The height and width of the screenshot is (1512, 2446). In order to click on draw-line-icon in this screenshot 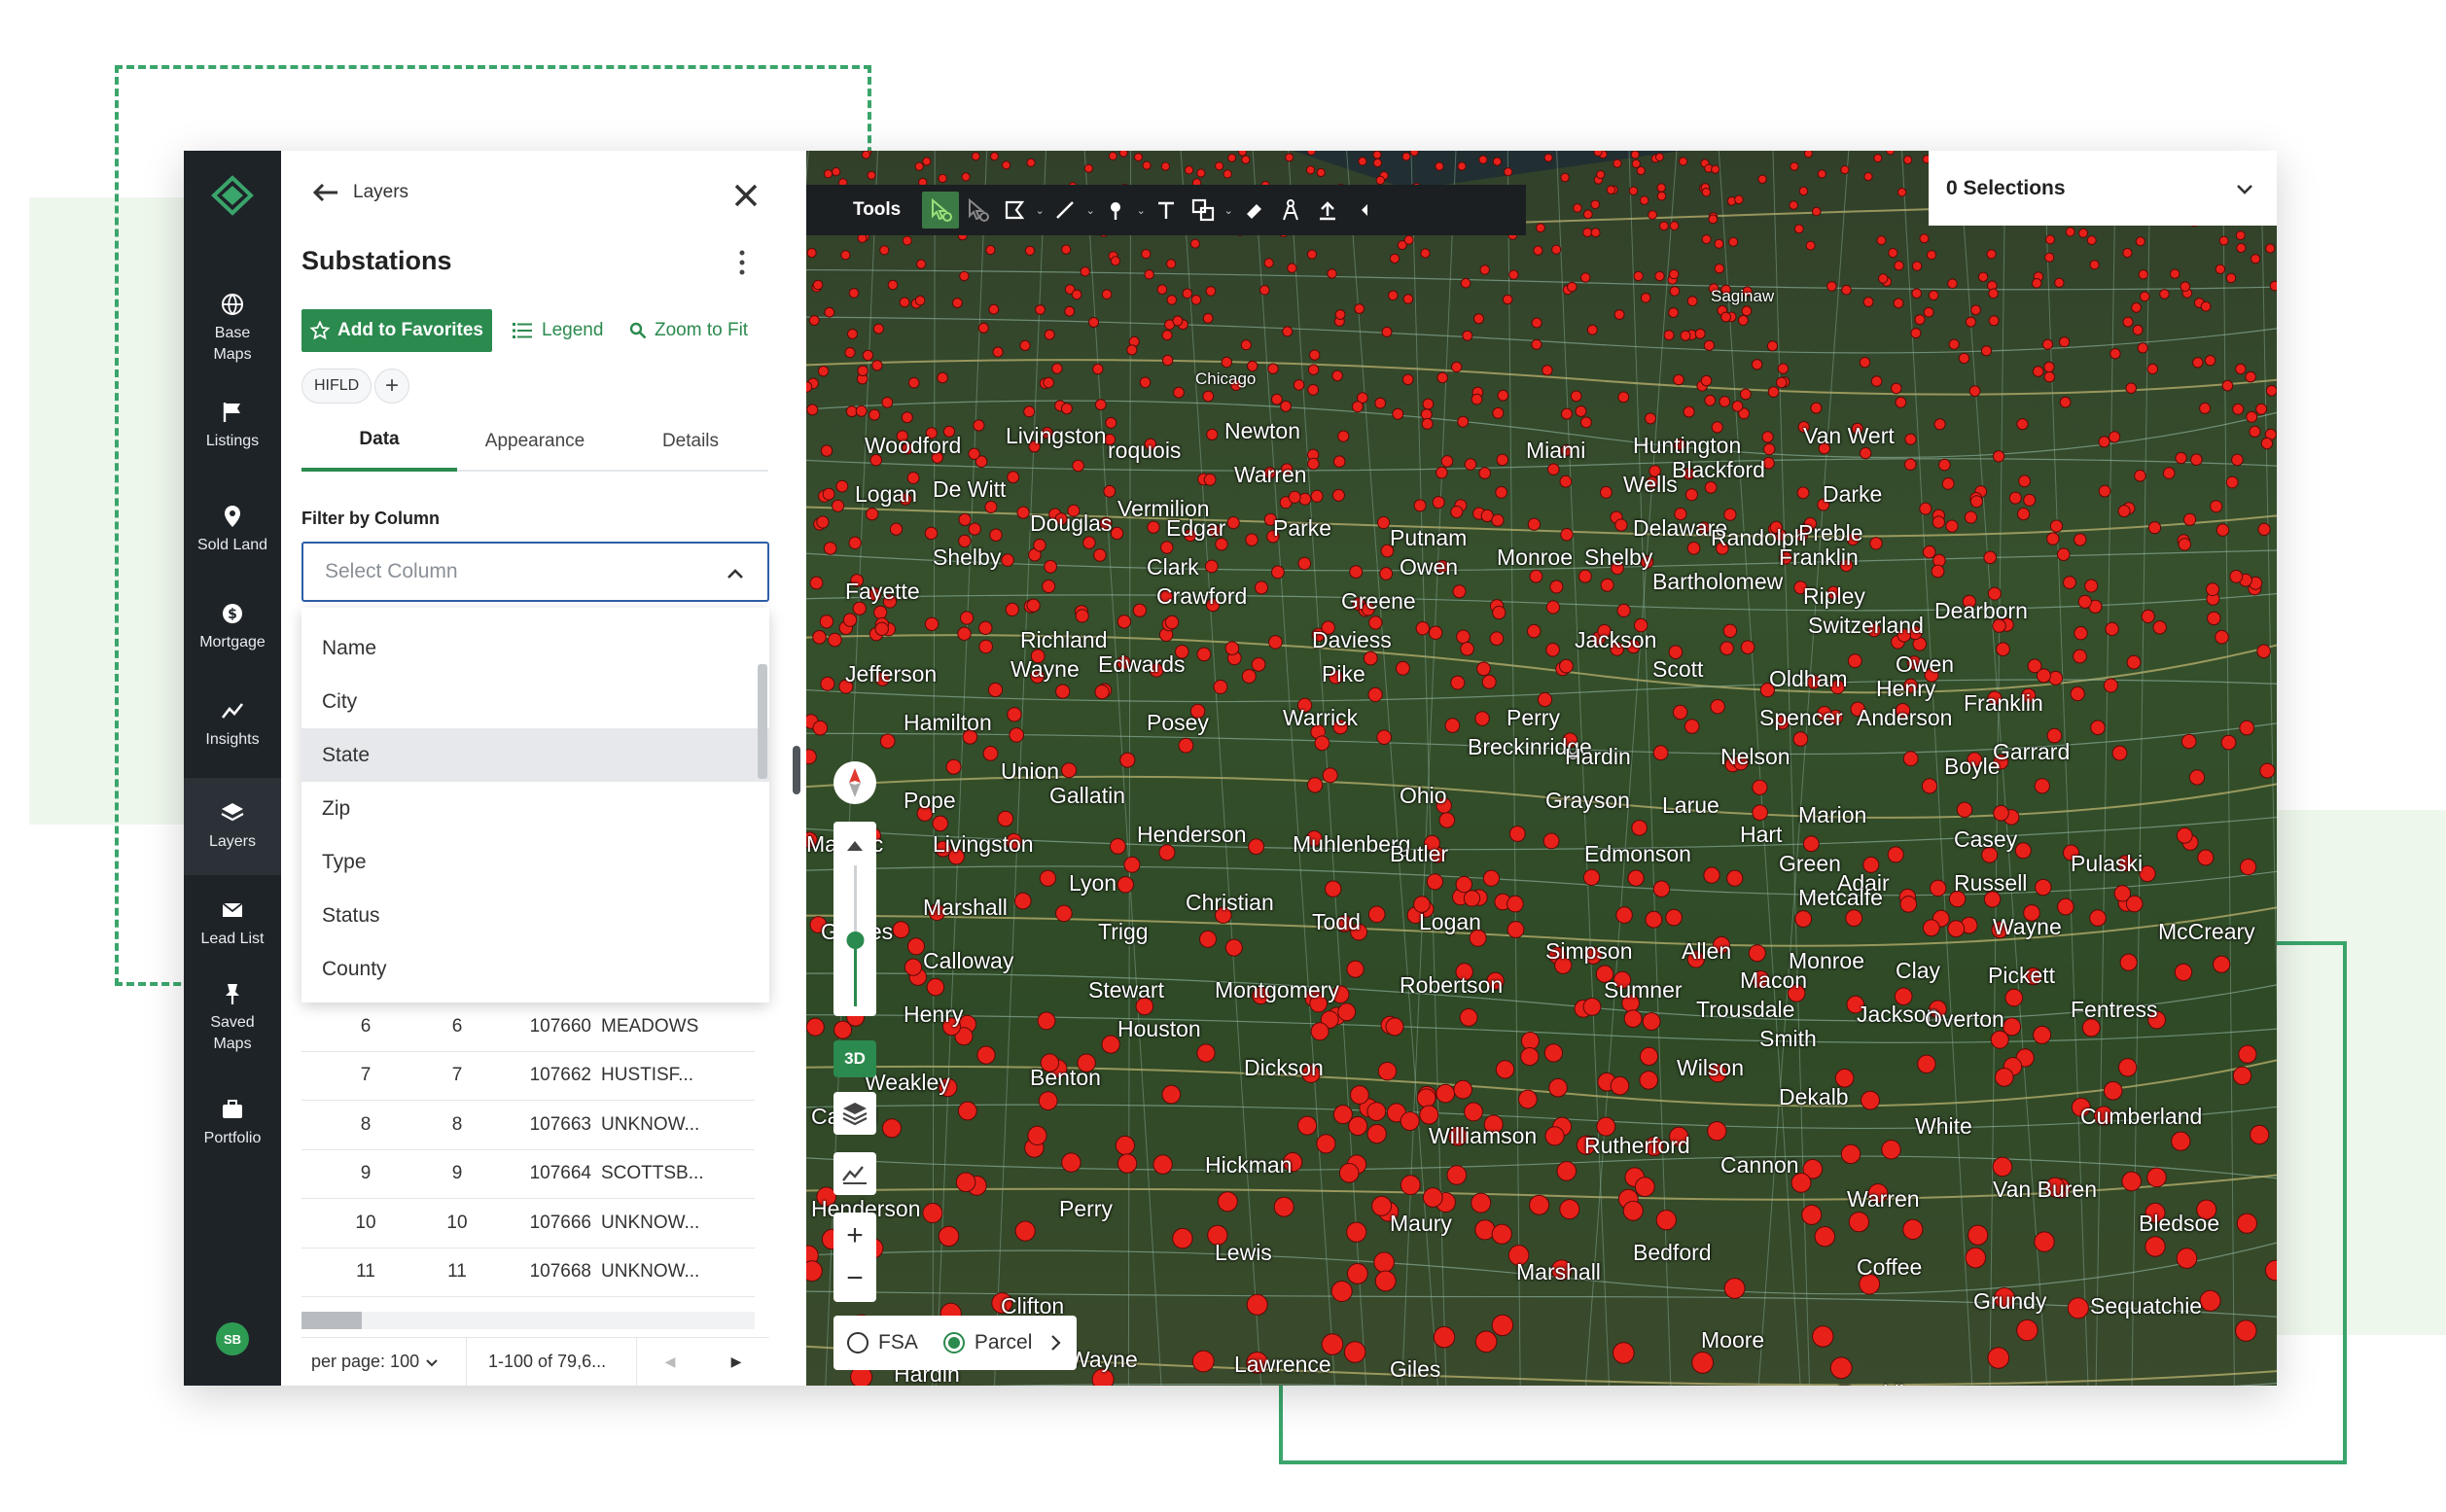, I will do `click(1064, 210)`.